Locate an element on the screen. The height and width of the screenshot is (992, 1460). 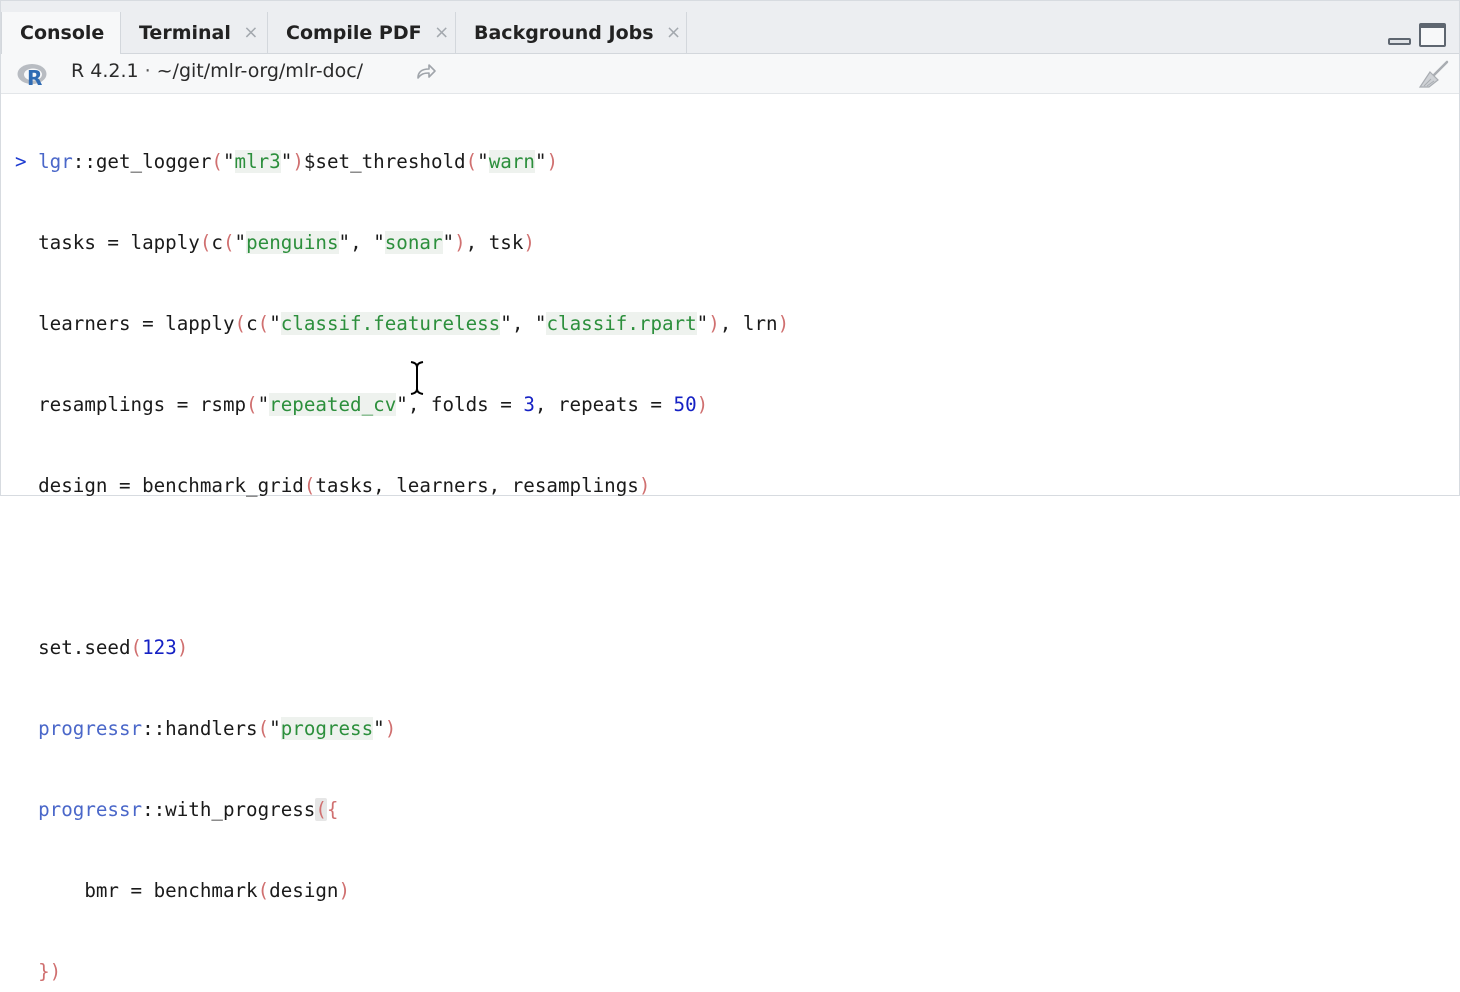
goto-directory-icon is located at coordinates (426, 72).